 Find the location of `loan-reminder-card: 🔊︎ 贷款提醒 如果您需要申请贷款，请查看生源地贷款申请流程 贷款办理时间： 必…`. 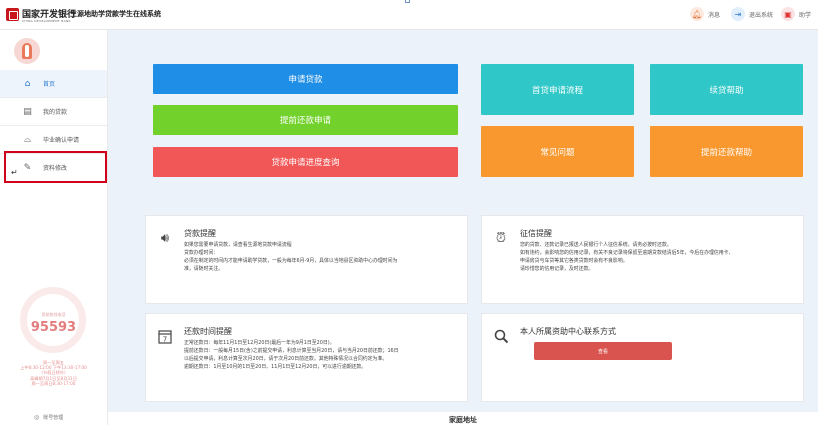

loan-reminder-card: 🔊︎ 贷款提醒 如果您需要申请贷款，请查看生源地贷款申请流程 贷款办理时间： 必… is located at coordinates (306, 259).